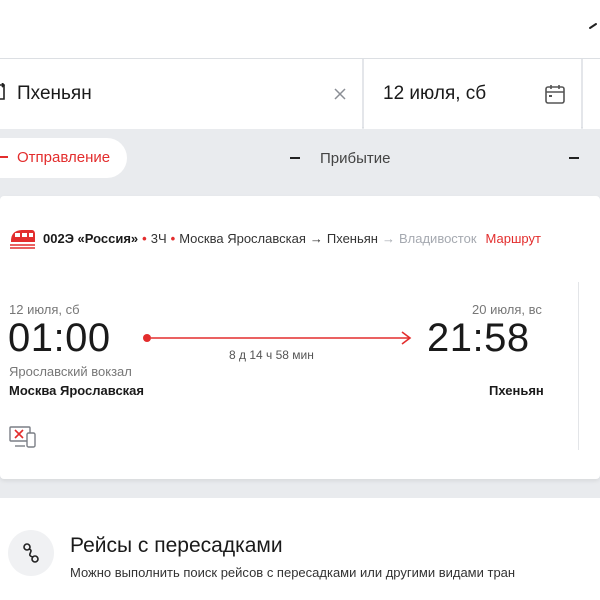  I want to click on departure-station: Москва Ярославская, so click(76, 390).